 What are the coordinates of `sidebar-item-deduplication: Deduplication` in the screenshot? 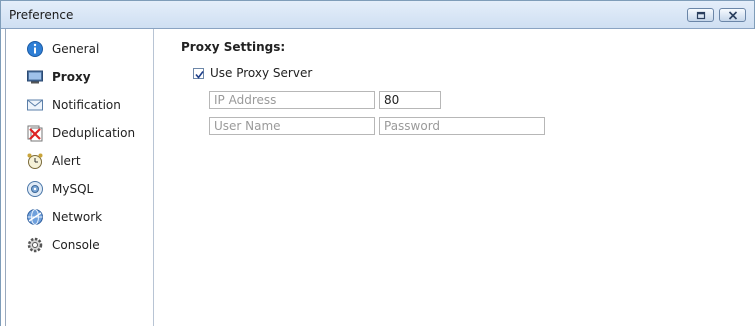 It's located at (86, 133).